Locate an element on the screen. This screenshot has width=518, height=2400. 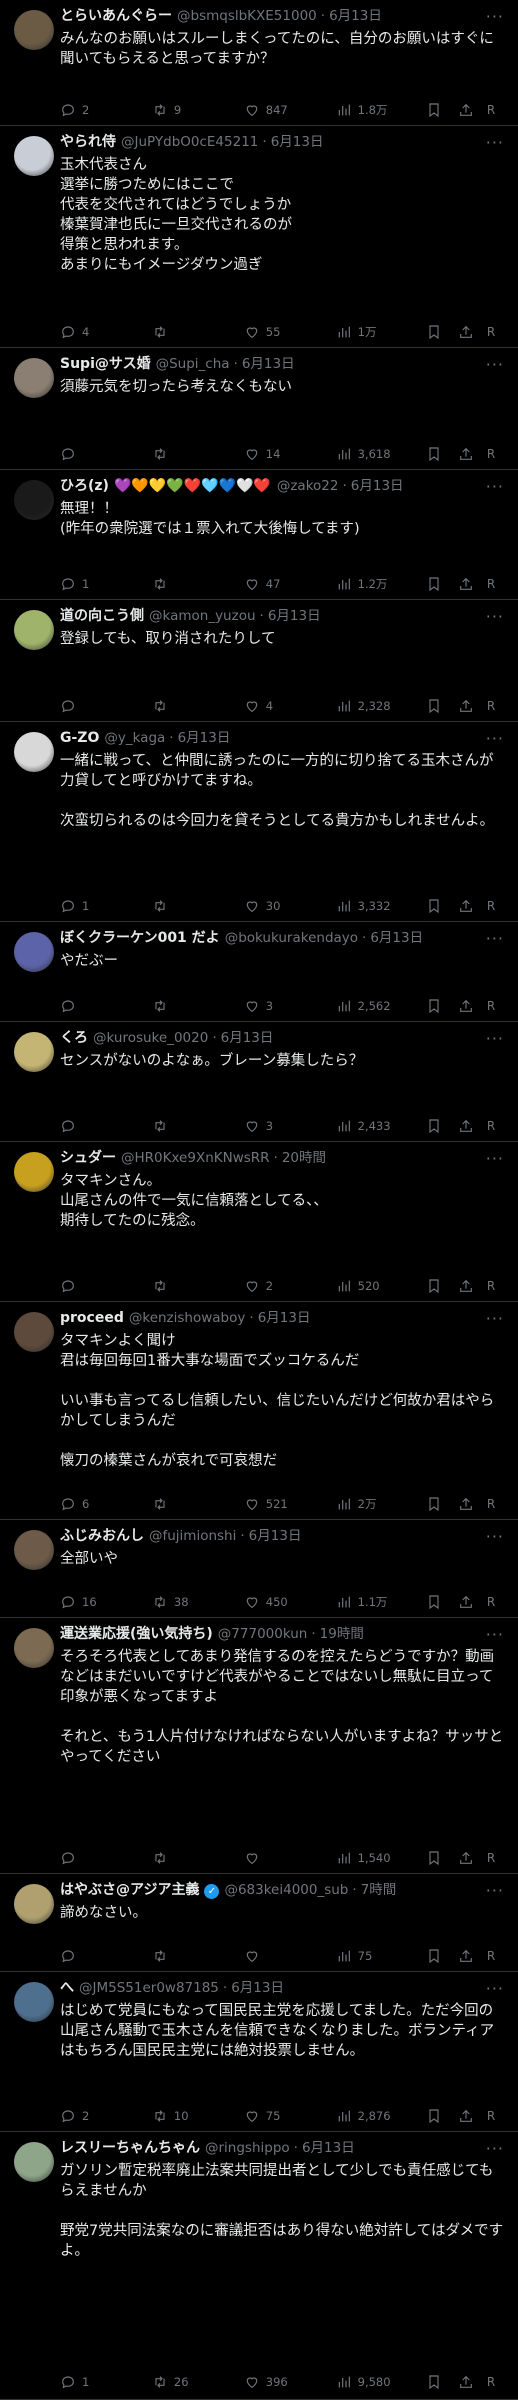
views-button: 1.2万 is located at coordinates (381, 584).